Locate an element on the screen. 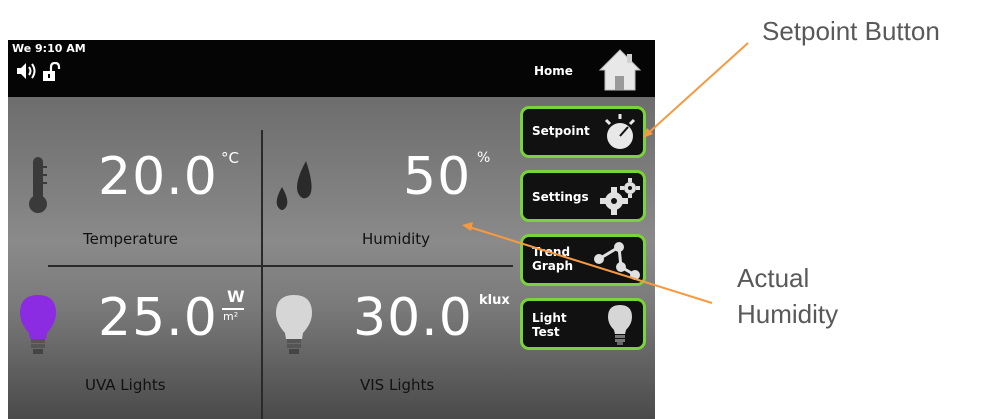 This screenshot has width=987, height=419. annotation-humidity-2: Humidity is located at coordinates (788, 314).